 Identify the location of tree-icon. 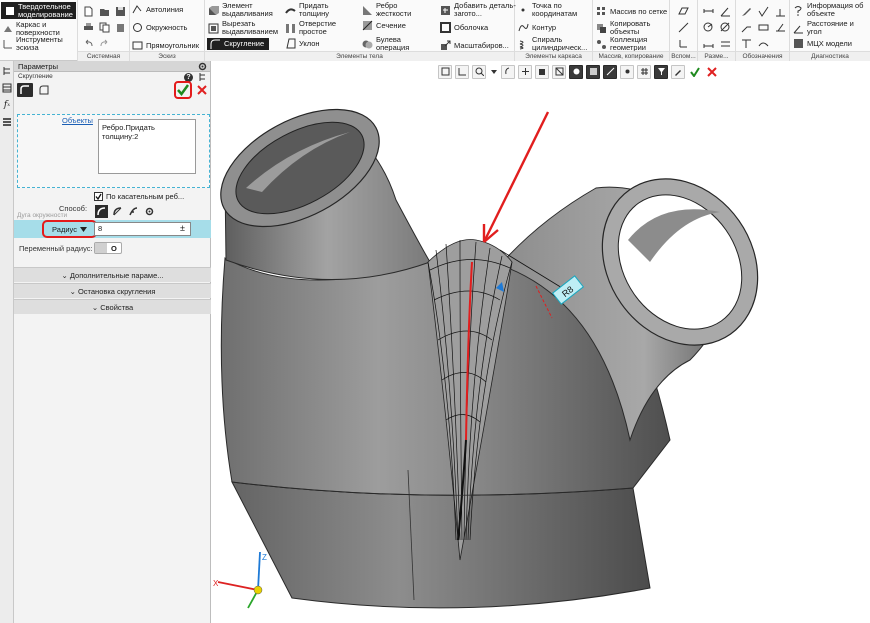
(7, 71).